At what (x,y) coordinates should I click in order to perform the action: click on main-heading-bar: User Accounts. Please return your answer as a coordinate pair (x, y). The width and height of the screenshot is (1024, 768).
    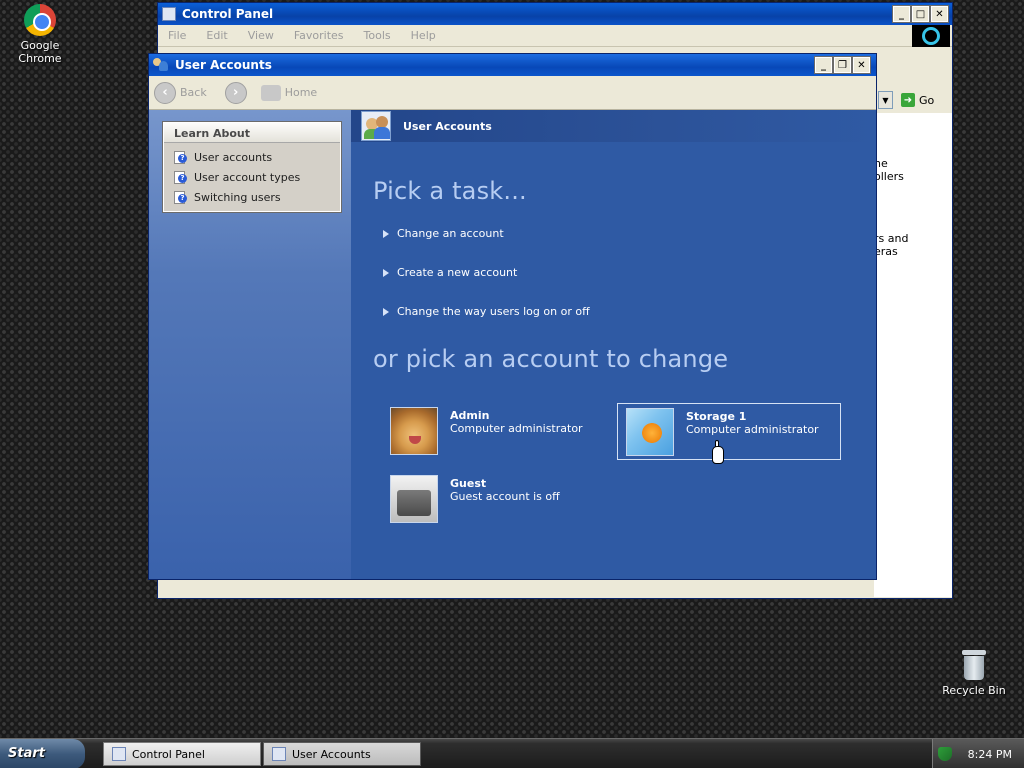
    Looking at the image, I should click on (613, 126).